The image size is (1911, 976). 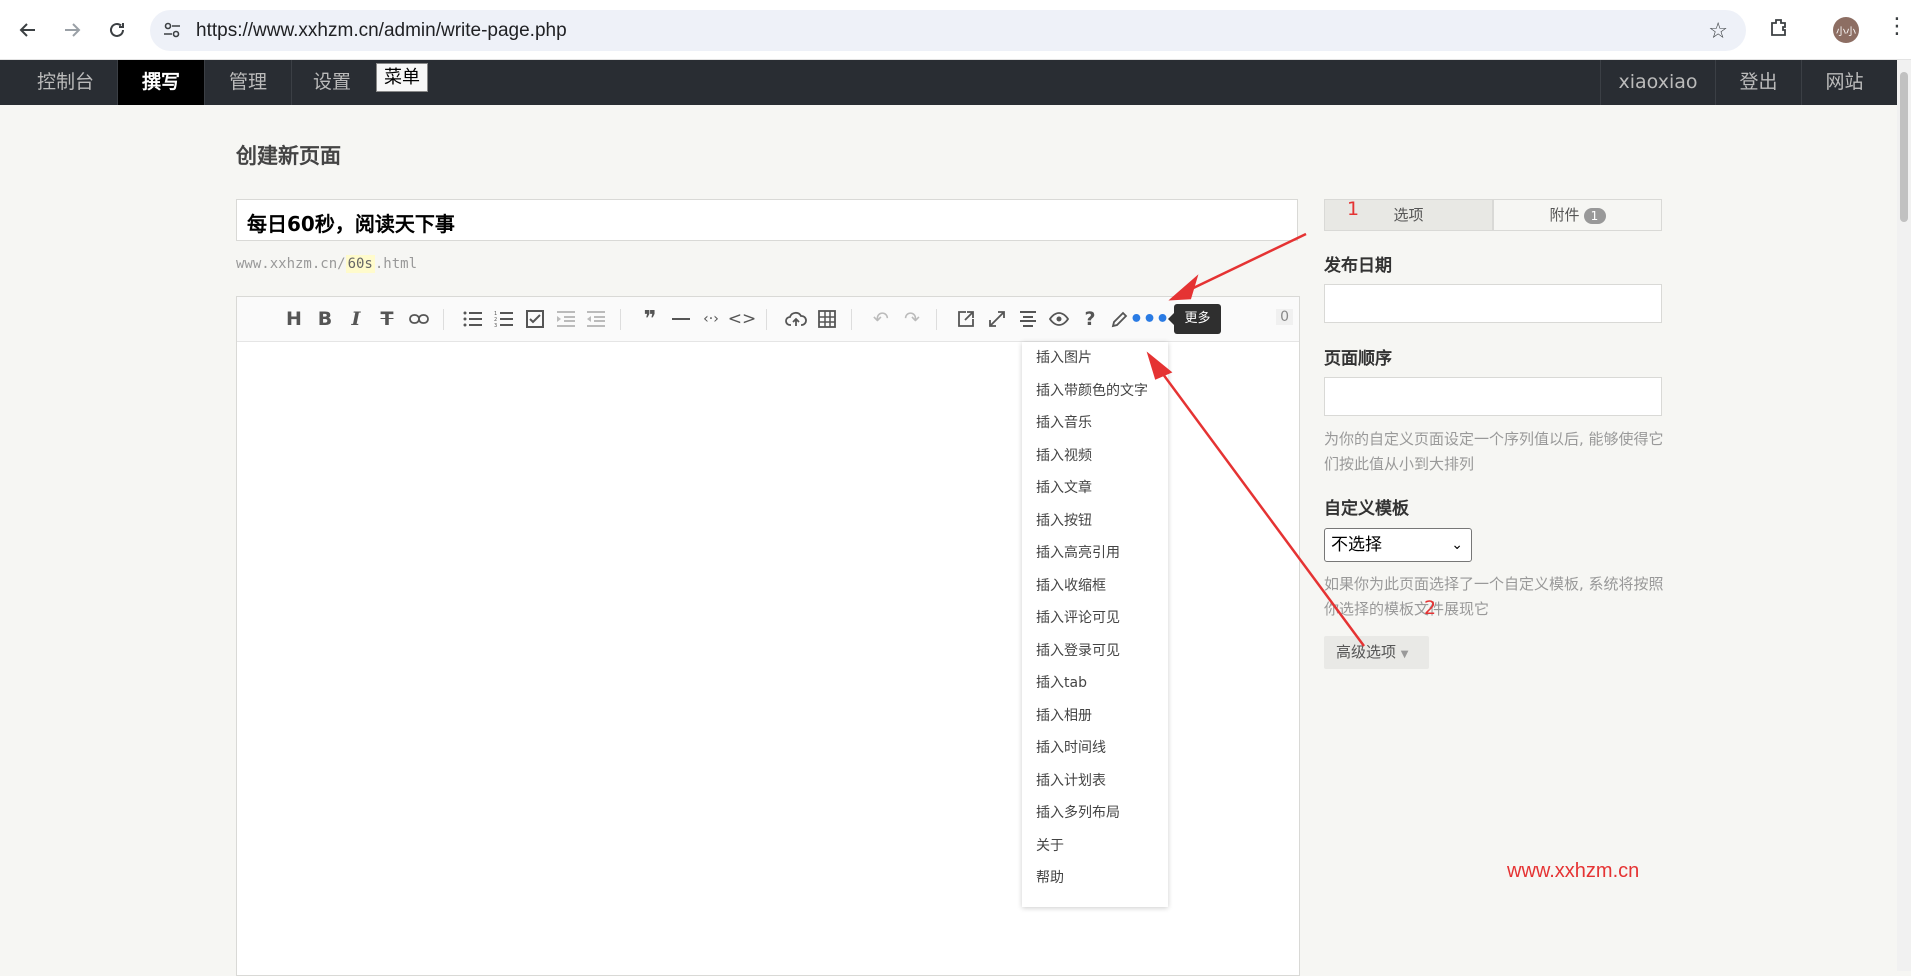 What do you see at coordinates (1846, 30) in the screenshot?
I see `profile-avatar: 小小` at bounding box center [1846, 30].